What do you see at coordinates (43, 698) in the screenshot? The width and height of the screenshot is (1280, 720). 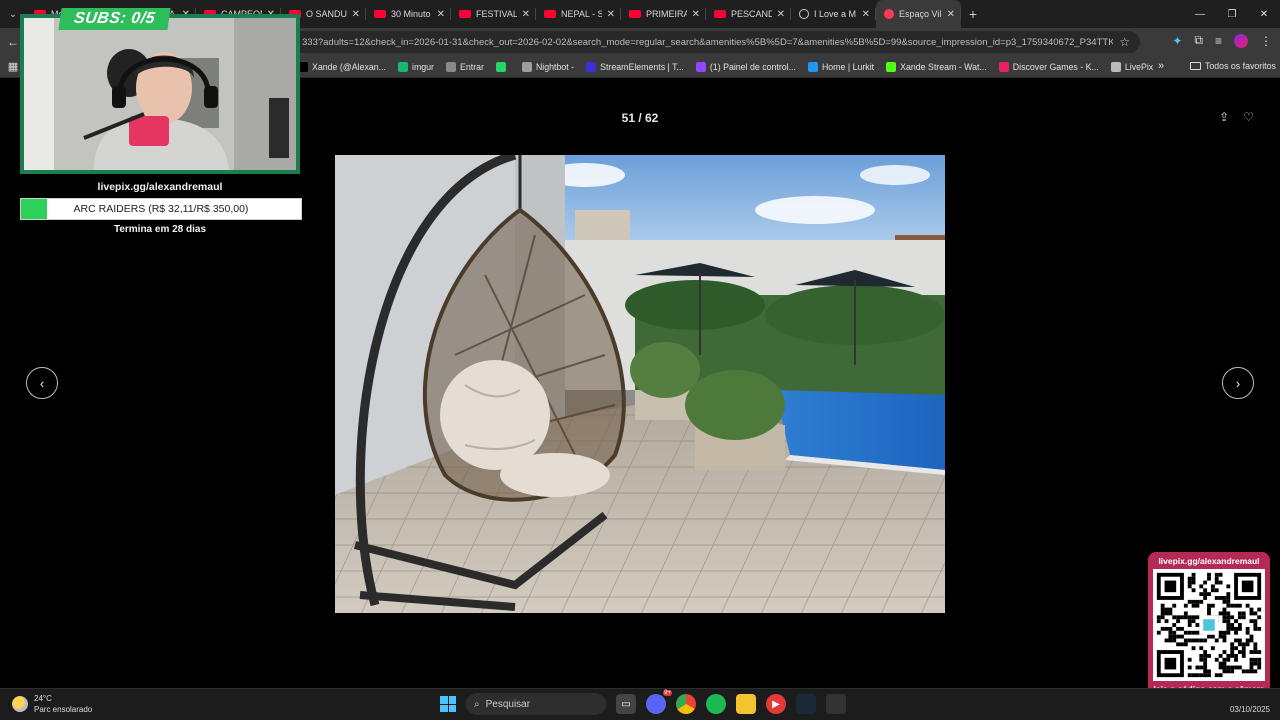 I see `temperature: 24°C` at bounding box center [43, 698].